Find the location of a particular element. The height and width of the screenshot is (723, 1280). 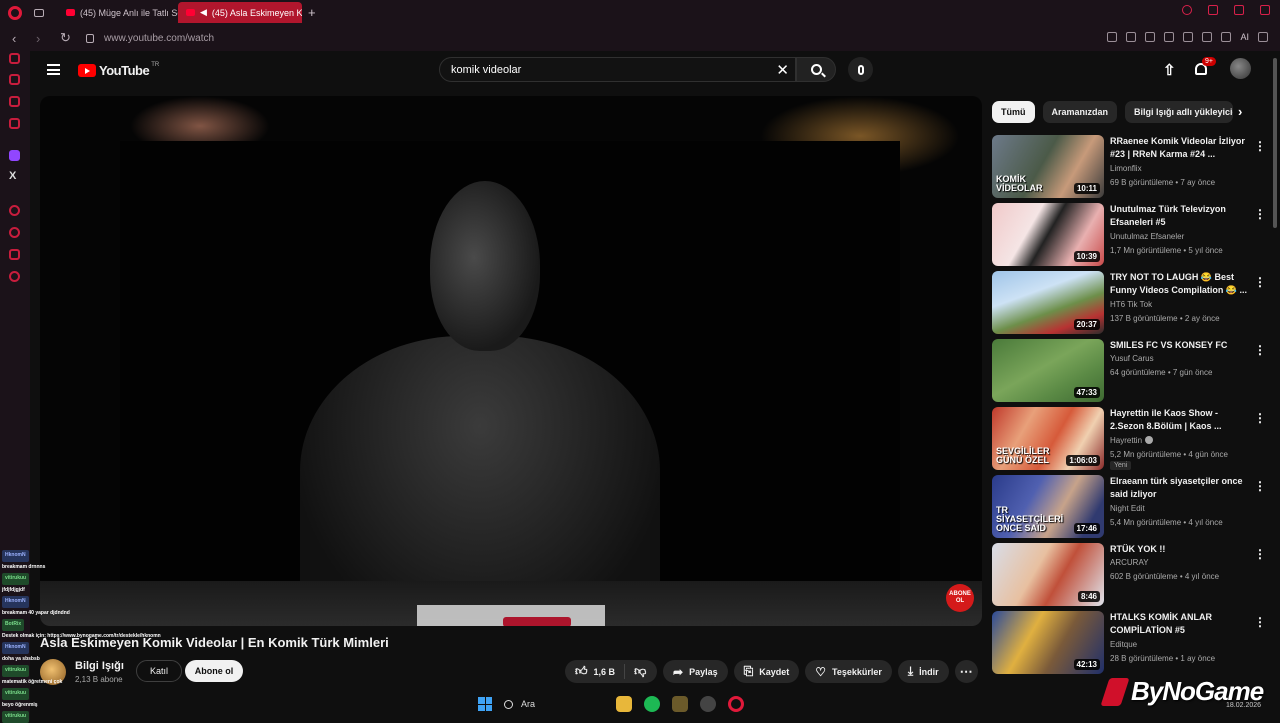

subscribe-watermark-badge: ABONE OL is located at coordinates (960, 598).